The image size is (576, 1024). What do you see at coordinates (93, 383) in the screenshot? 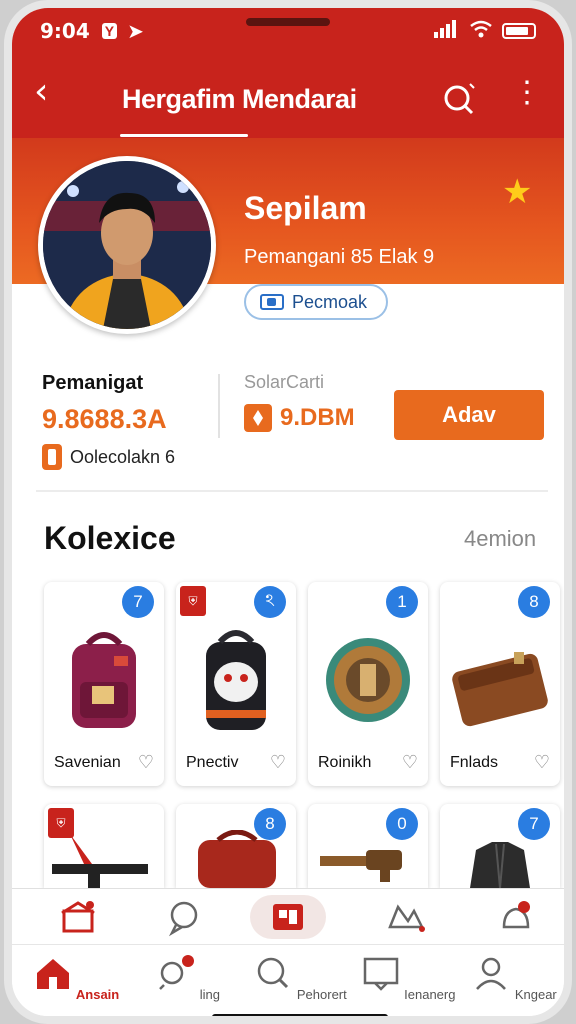
I see `stats-label-left: Pemanigat` at bounding box center [93, 383].